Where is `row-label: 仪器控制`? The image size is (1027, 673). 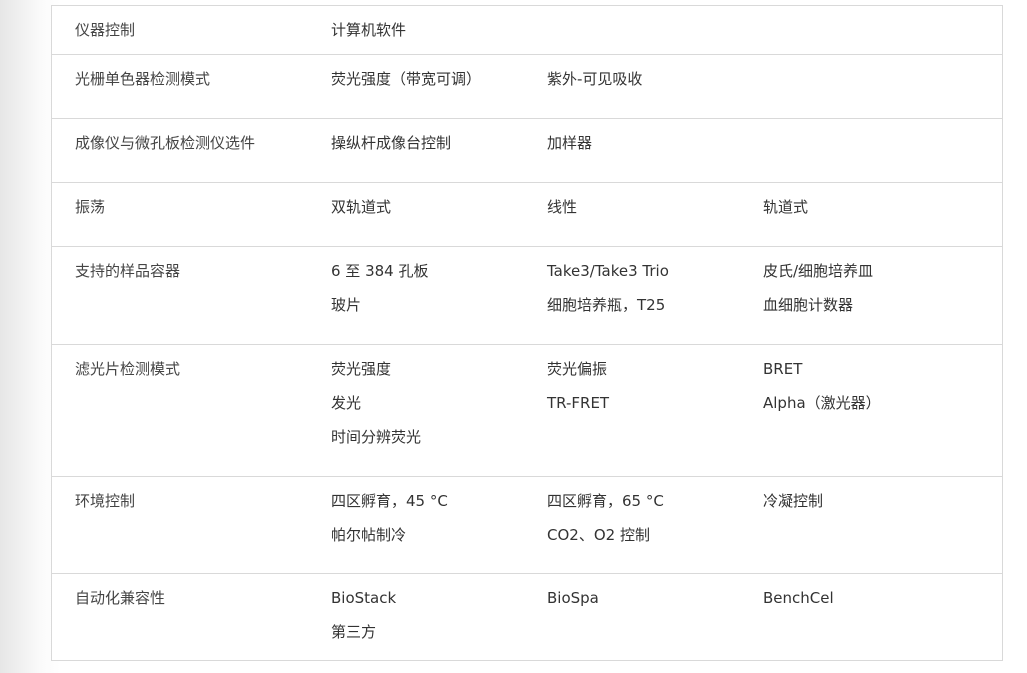
row-label: 仪器控制 is located at coordinates (105, 30).